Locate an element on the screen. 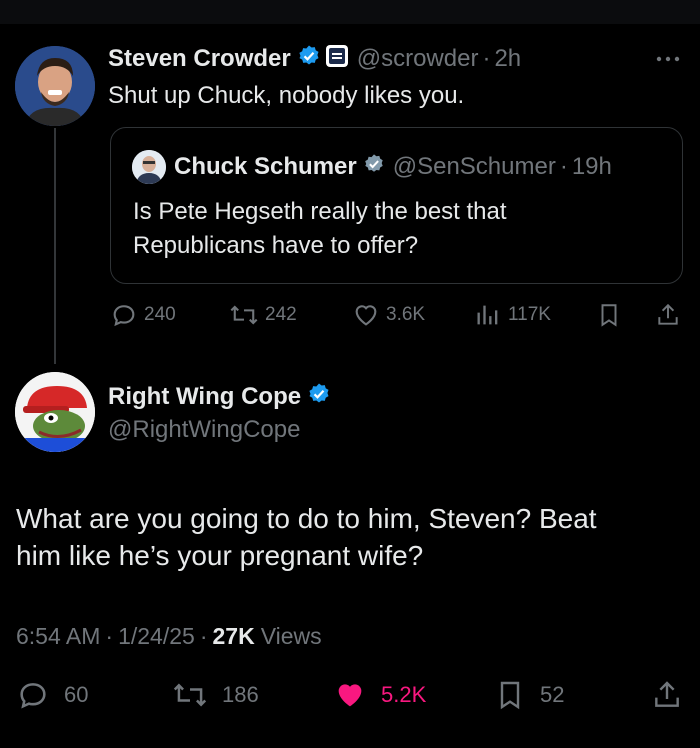  frog-avatar-icon is located at coordinates (55, 412).